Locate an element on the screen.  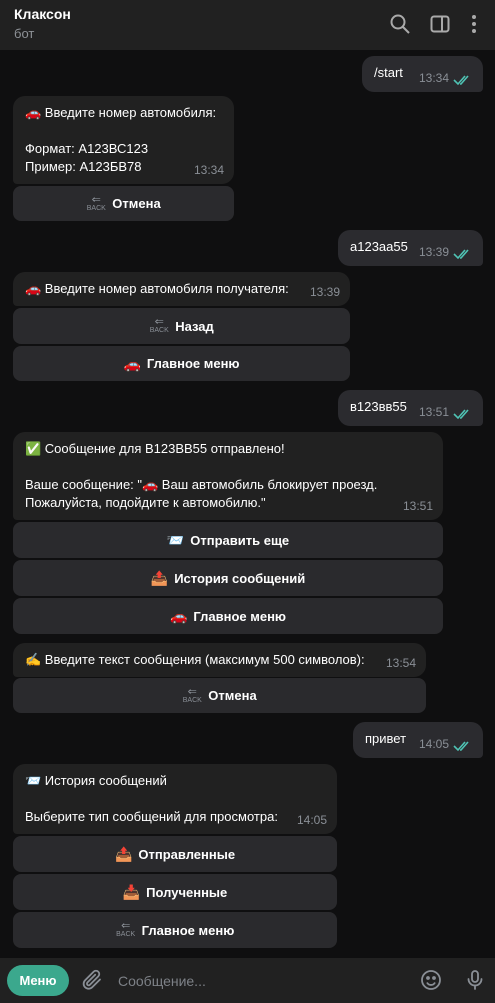
envelope-icon: 📨 is located at coordinates (175, 540).